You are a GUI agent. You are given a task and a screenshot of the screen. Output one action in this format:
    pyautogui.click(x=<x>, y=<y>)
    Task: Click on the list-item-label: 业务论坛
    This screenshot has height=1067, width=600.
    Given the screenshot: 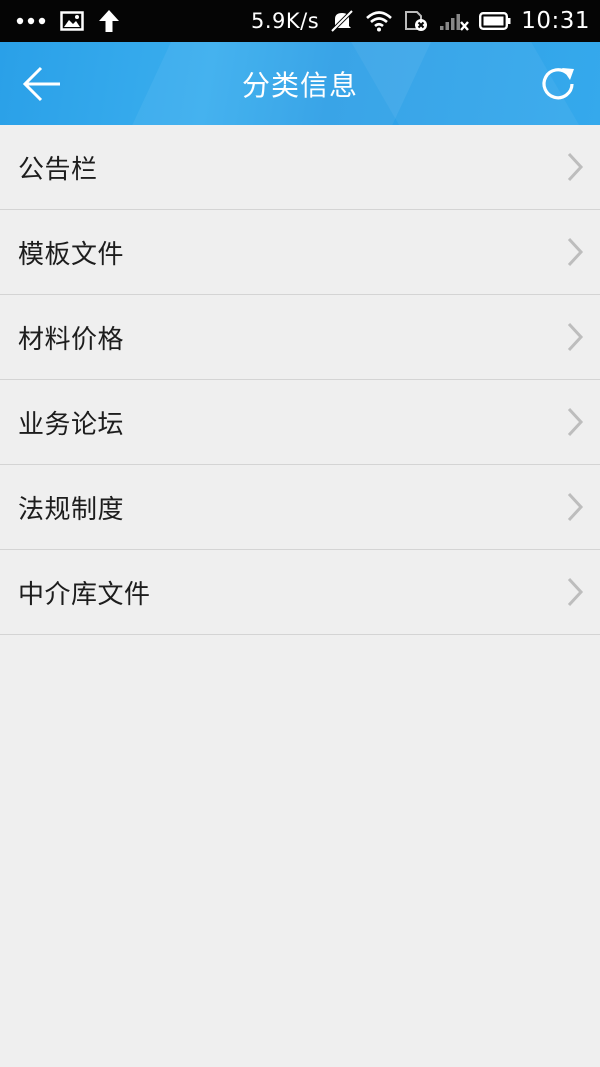 What is the action you would take?
    pyautogui.click(x=71, y=424)
    